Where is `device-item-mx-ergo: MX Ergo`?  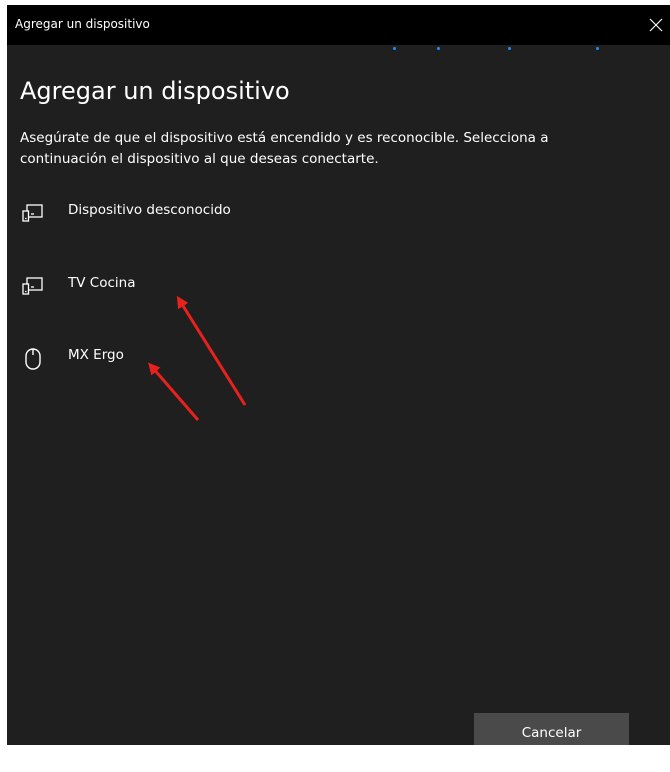
device-item-mx-ergo: MX Ergo is located at coordinates (220, 367).